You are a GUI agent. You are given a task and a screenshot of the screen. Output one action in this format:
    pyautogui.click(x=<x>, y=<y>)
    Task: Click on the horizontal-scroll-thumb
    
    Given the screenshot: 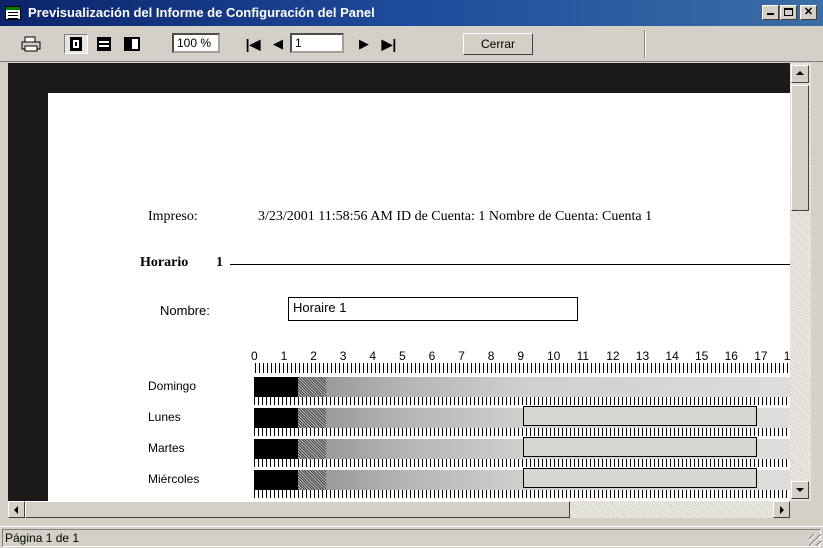 What is the action you would take?
    pyautogui.click(x=297, y=509)
    